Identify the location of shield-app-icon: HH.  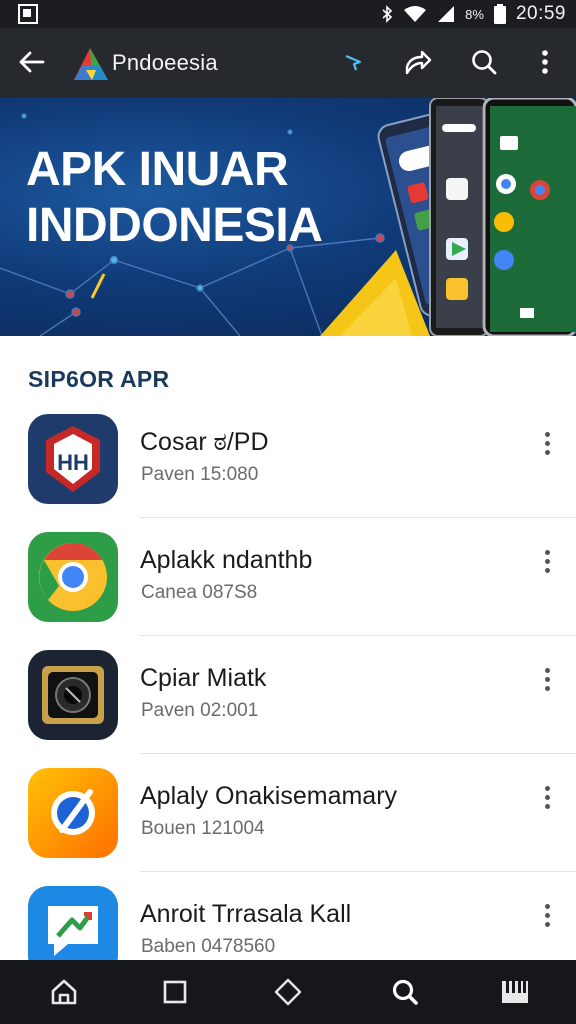
(73, 459).